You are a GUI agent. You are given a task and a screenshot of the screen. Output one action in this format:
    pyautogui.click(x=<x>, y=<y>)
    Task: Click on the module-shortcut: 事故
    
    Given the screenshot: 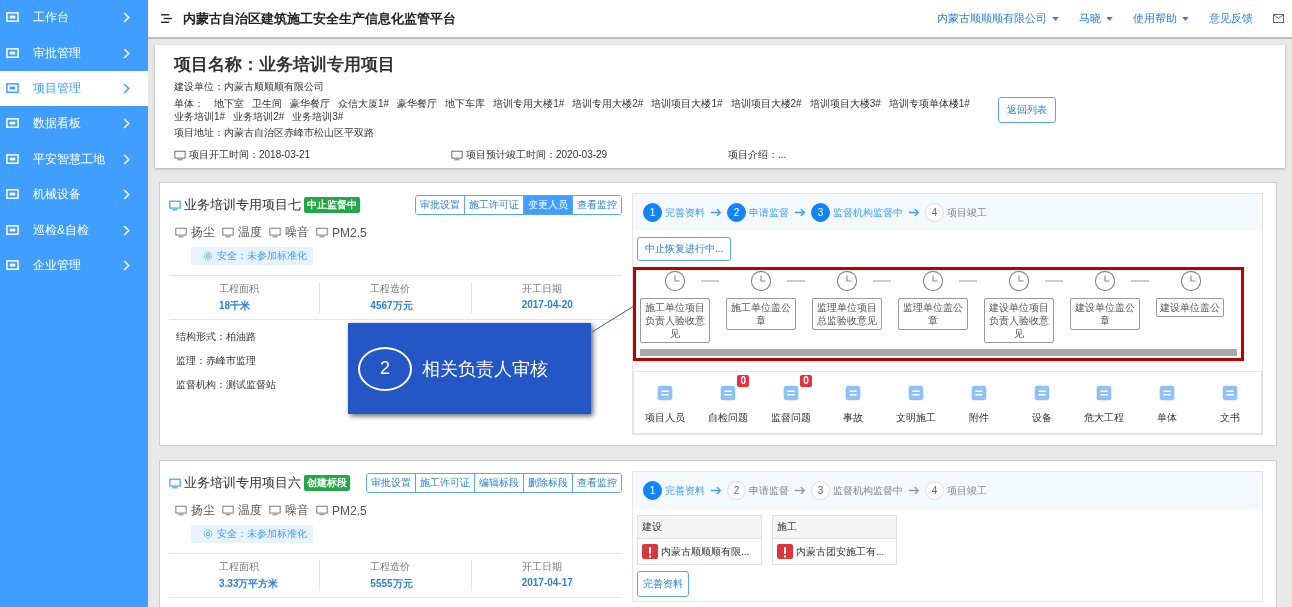 What is the action you would take?
    pyautogui.click(x=853, y=399)
    